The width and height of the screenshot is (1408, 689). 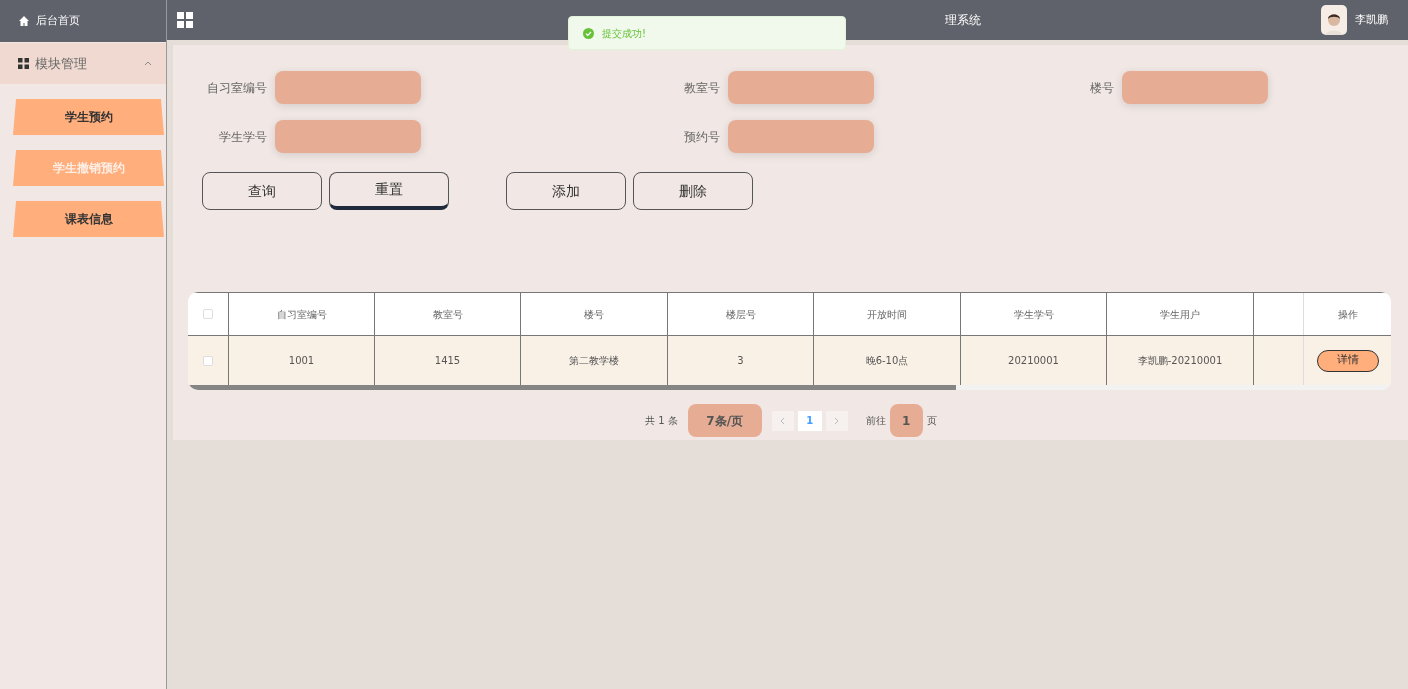 I want to click on search-button: 查询, so click(x=262, y=191).